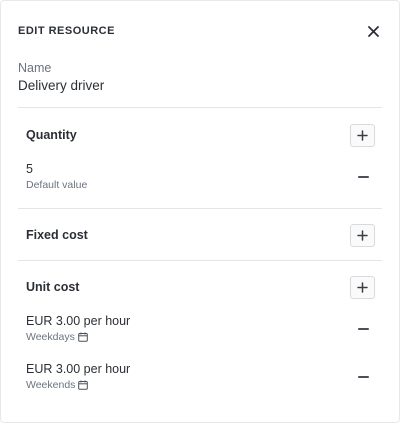 The image size is (402, 425). What do you see at coordinates (66, 31) in the screenshot?
I see `panel-title: EDIT RESOURCE` at bounding box center [66, 31].